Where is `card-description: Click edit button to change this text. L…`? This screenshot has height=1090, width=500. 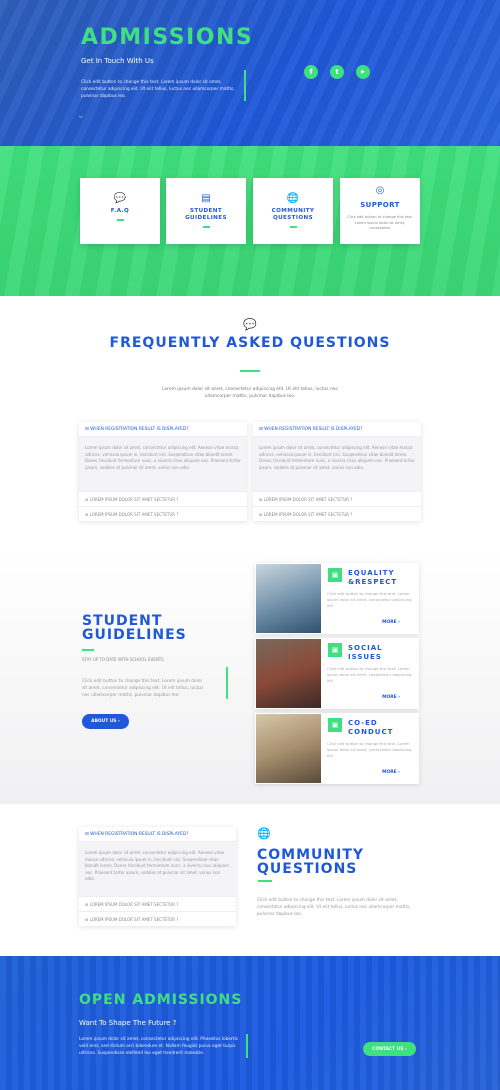 card-description: Click edit button to change this text. L… is located at coordinates (380, 222).